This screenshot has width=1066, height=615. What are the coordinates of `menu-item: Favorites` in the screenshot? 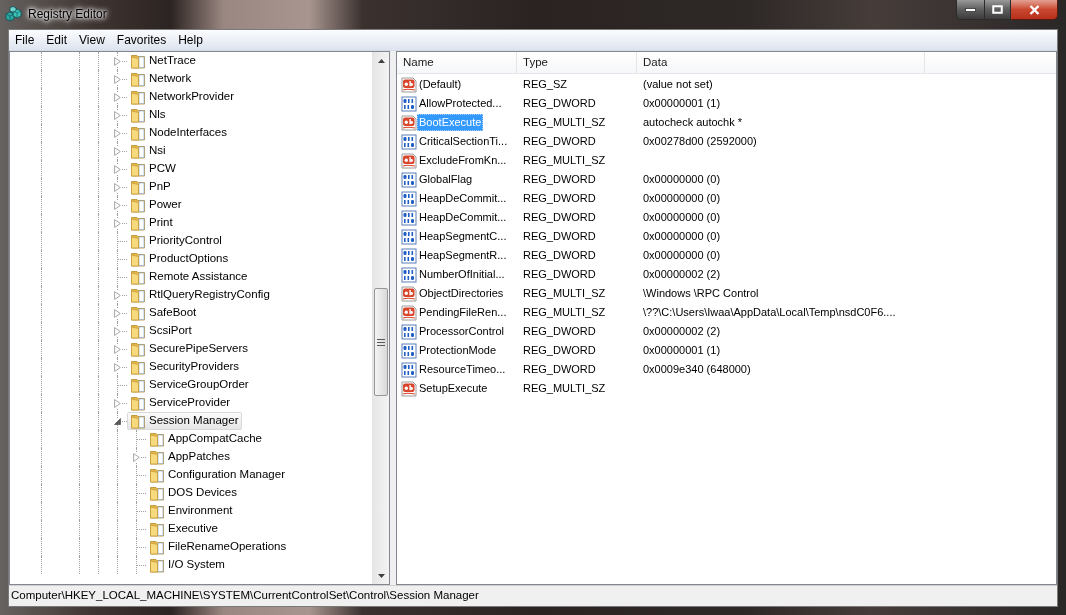 It's located at (141, 40).